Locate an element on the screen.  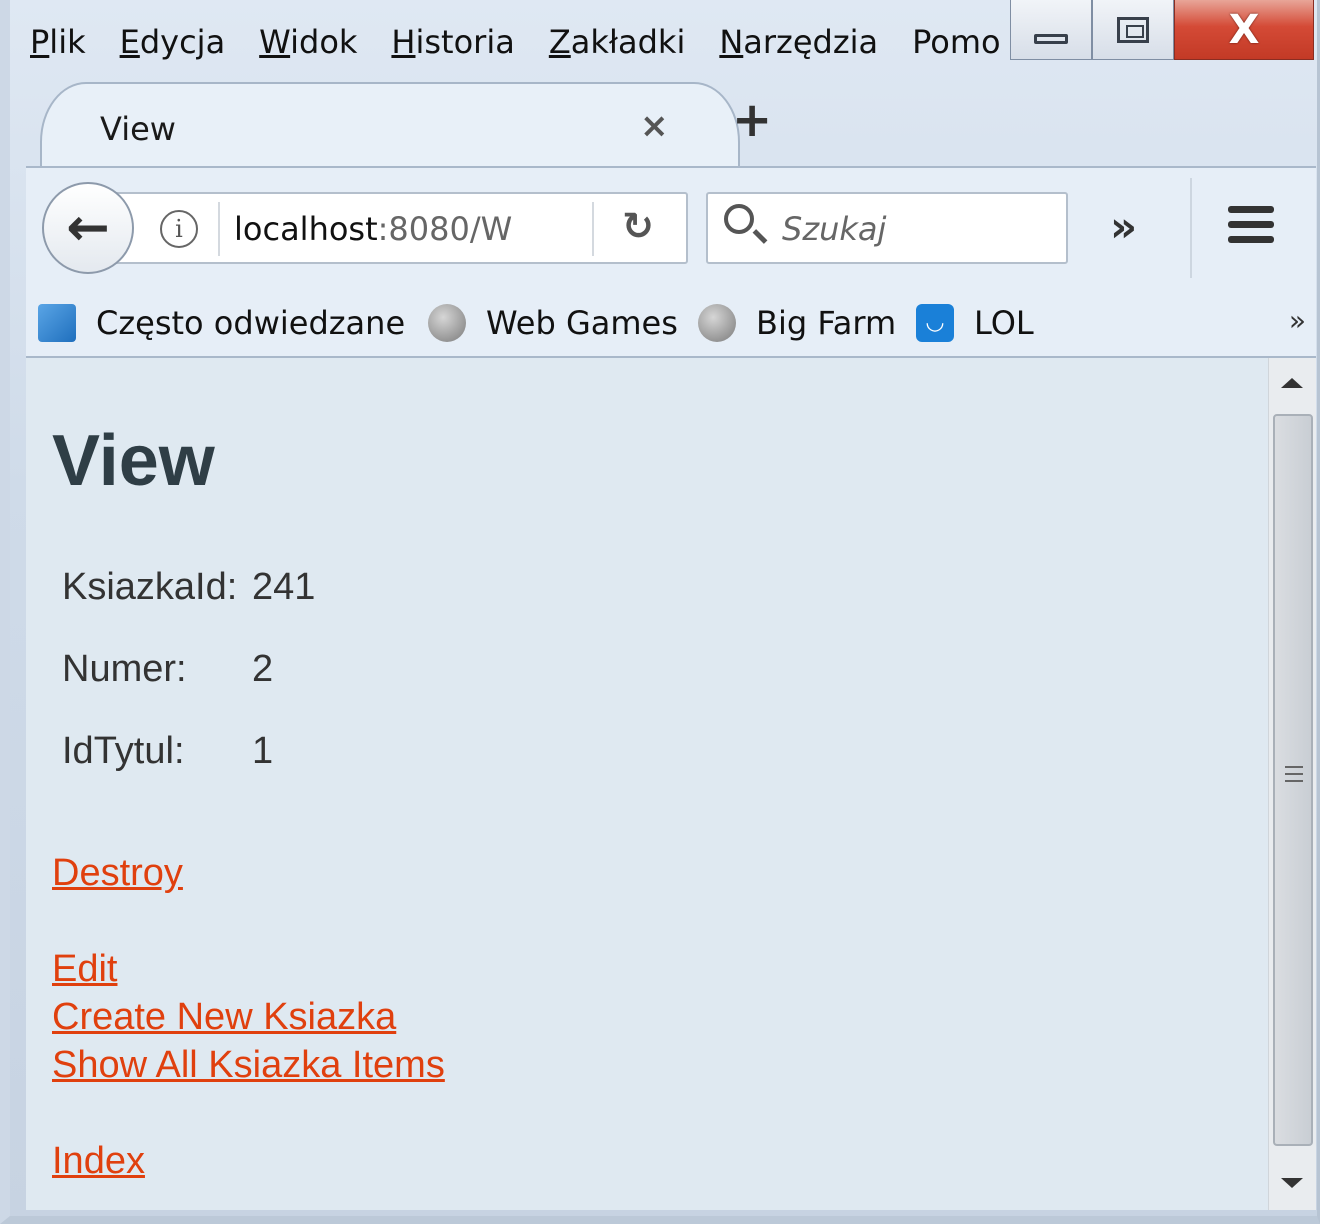
field-idtytul: IdTytul: 1 is located at coordinates (167, 751).